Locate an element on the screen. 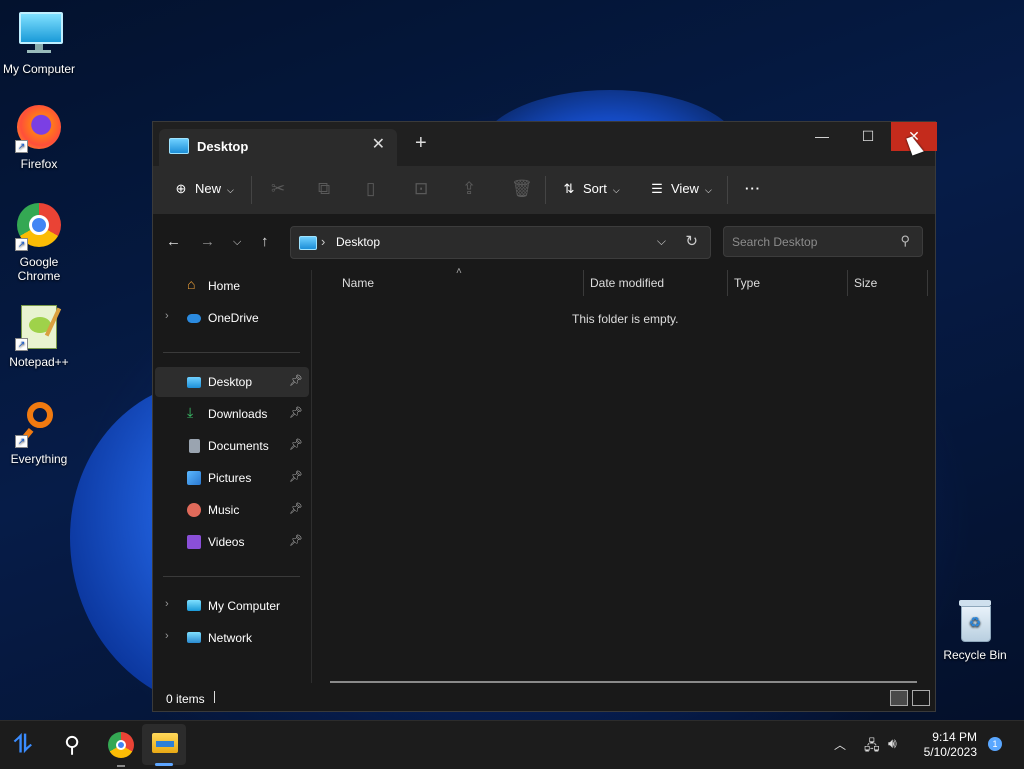 This screenshot has height=769, width=1024. new-tab-button: + is located at coordinates (421, 143).